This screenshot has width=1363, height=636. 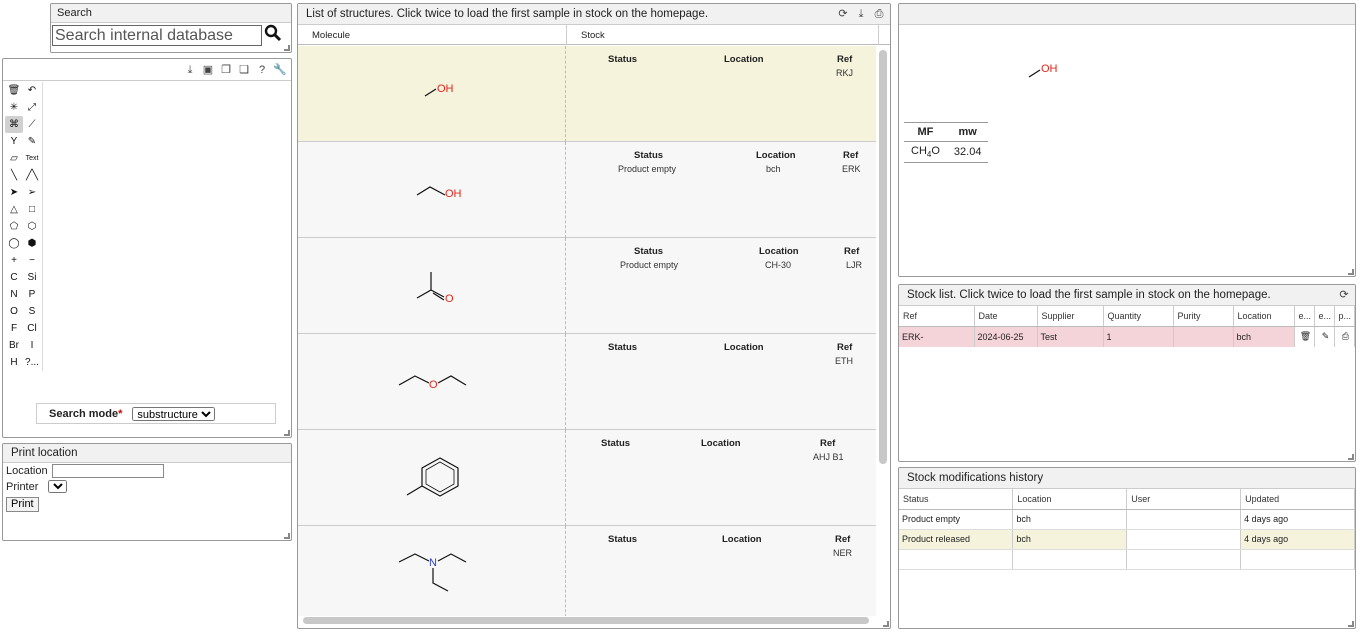 What do you see at coordinates (828, 457) in the screenshot?
I see `stock-ref: AHJ B1` at bounding box center [828, 457].